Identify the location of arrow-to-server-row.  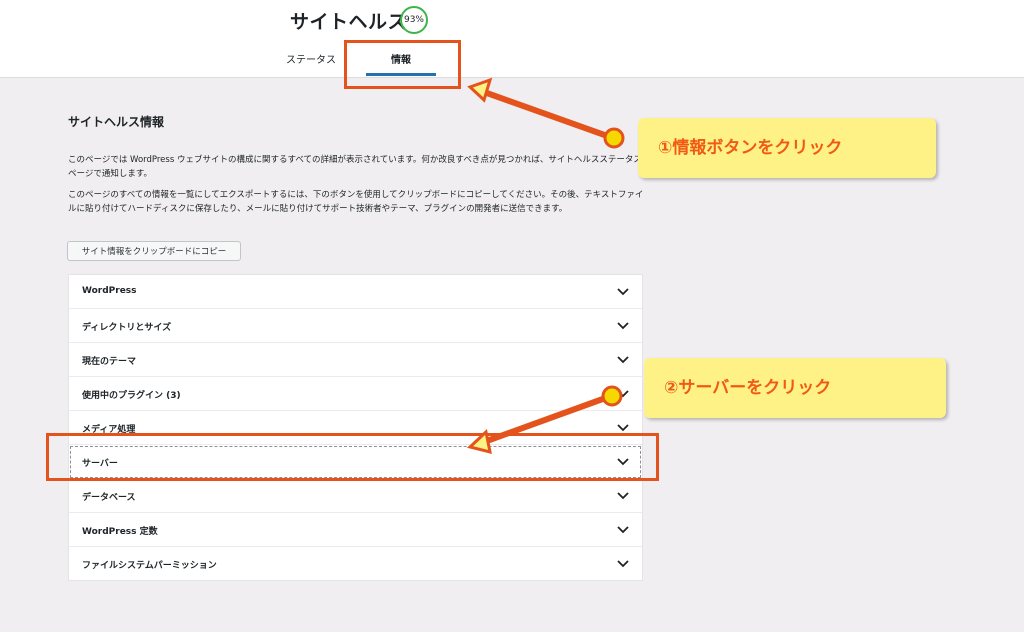
(544, 420).